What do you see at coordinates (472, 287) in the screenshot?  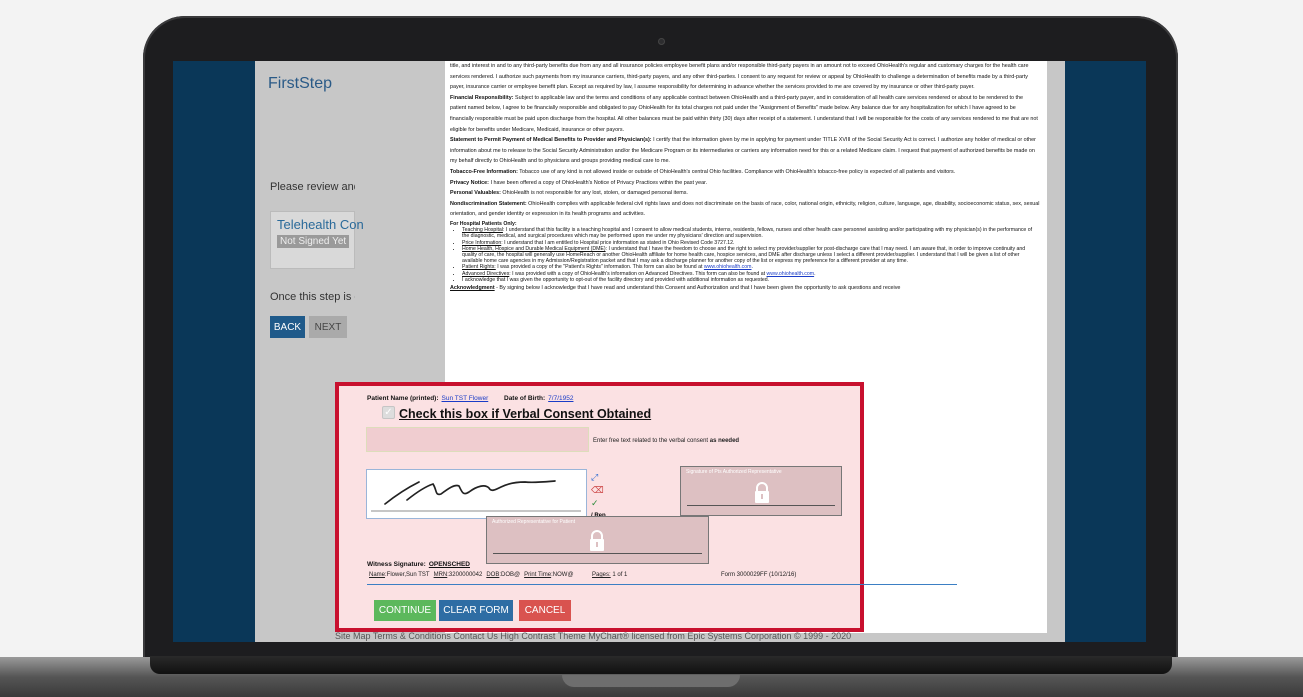 I see `acknowledgment-heading: Acknowledgment` at bounding box center [472, 287].